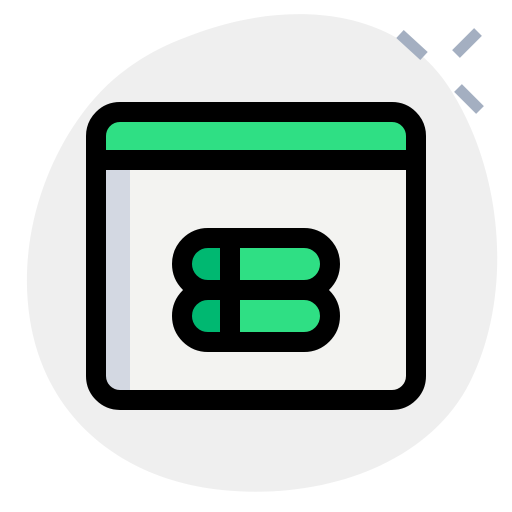 Image resolution: width=512 pixels, height=512 pixels. What do you see at coordinates (469, 99) in the screenshot?
I see `sparkle-dash-bottom` at bounding box center [469, 99].